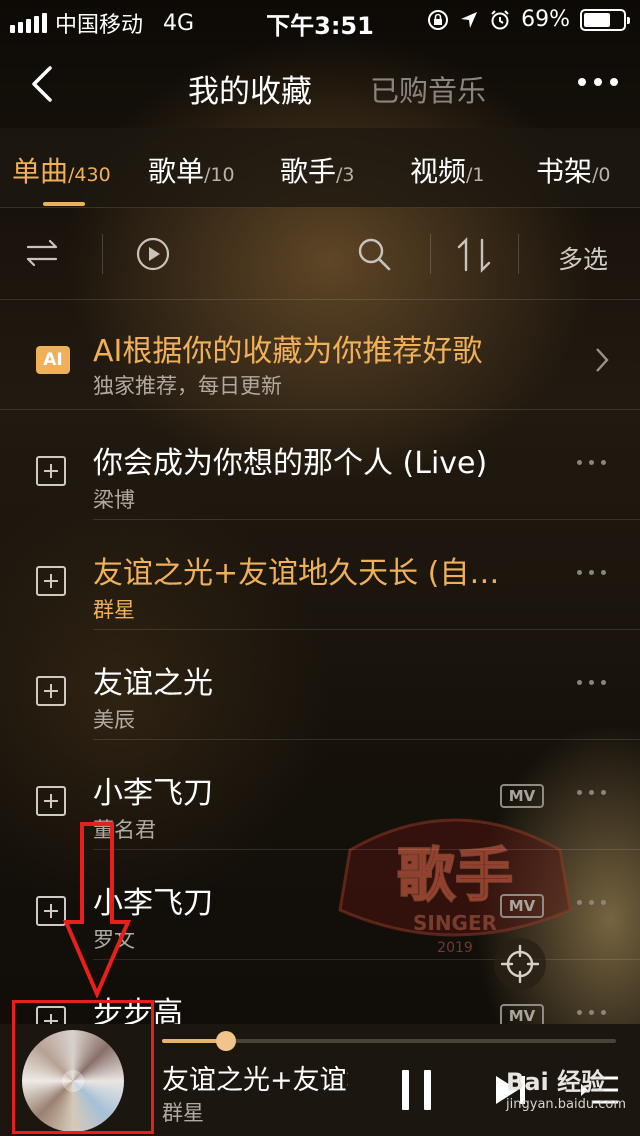 The width and height of the screenshot is (640, 1136). I want to click on tab-singles: 单曲/430, so click(61, 170).